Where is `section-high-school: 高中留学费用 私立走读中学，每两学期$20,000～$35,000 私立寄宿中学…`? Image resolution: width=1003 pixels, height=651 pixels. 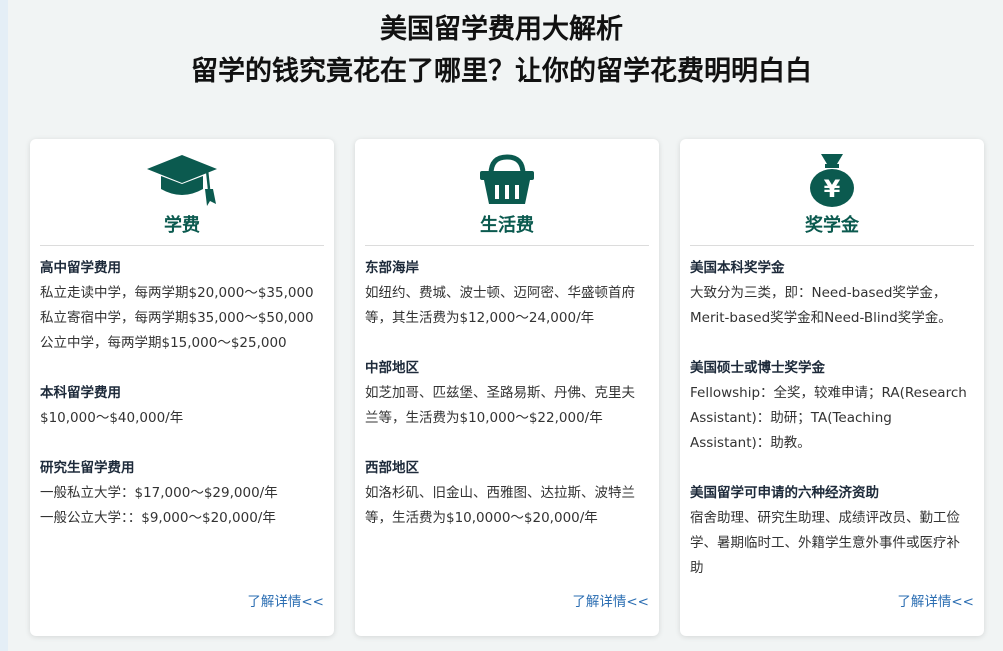
section-high-school: 高中留学费用 私立走读中学，每两学期$20,000～$35,000 私立寄宿中学… is located at coordinates (185, 306).